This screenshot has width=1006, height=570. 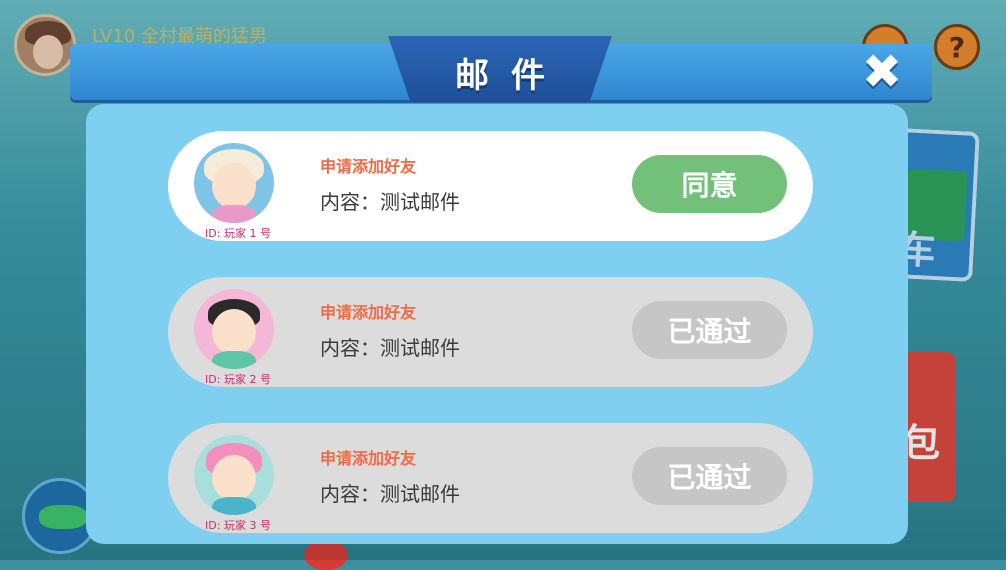 What do you see at coordinates (511, 76) in the screenshot?
I see `dialog-title: 邮件` at bounding box center [511, 76].